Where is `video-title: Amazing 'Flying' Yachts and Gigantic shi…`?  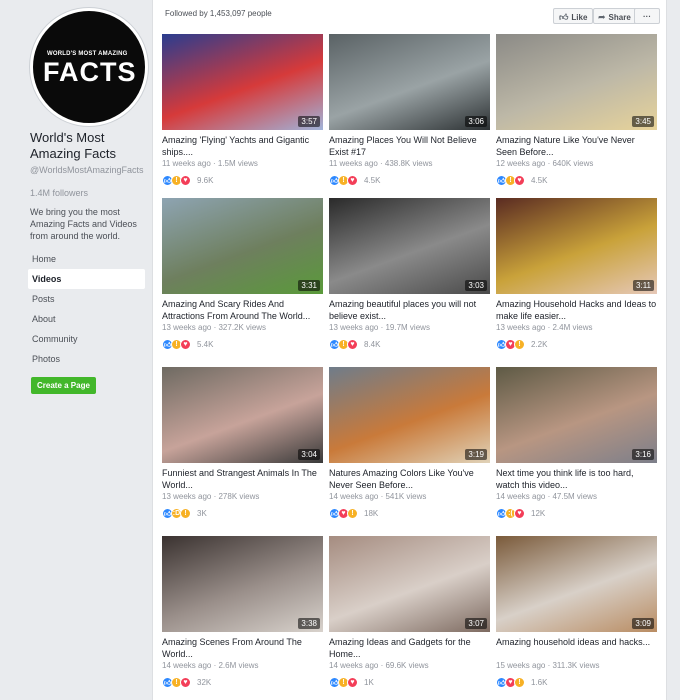
video-title: Amazing 'Flying' Yachts and Gigantic shi… is located at coordinates (242, 146).